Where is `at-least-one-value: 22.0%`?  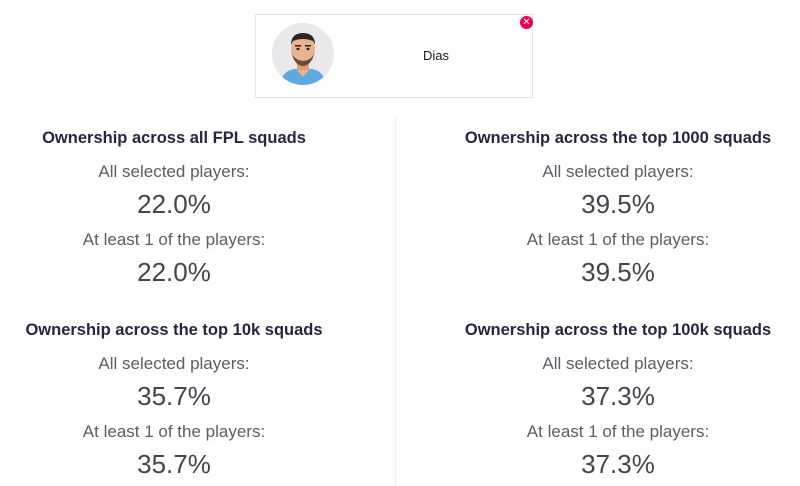 at-least-one-value: 22.0% is located at coordinates (174, 272).